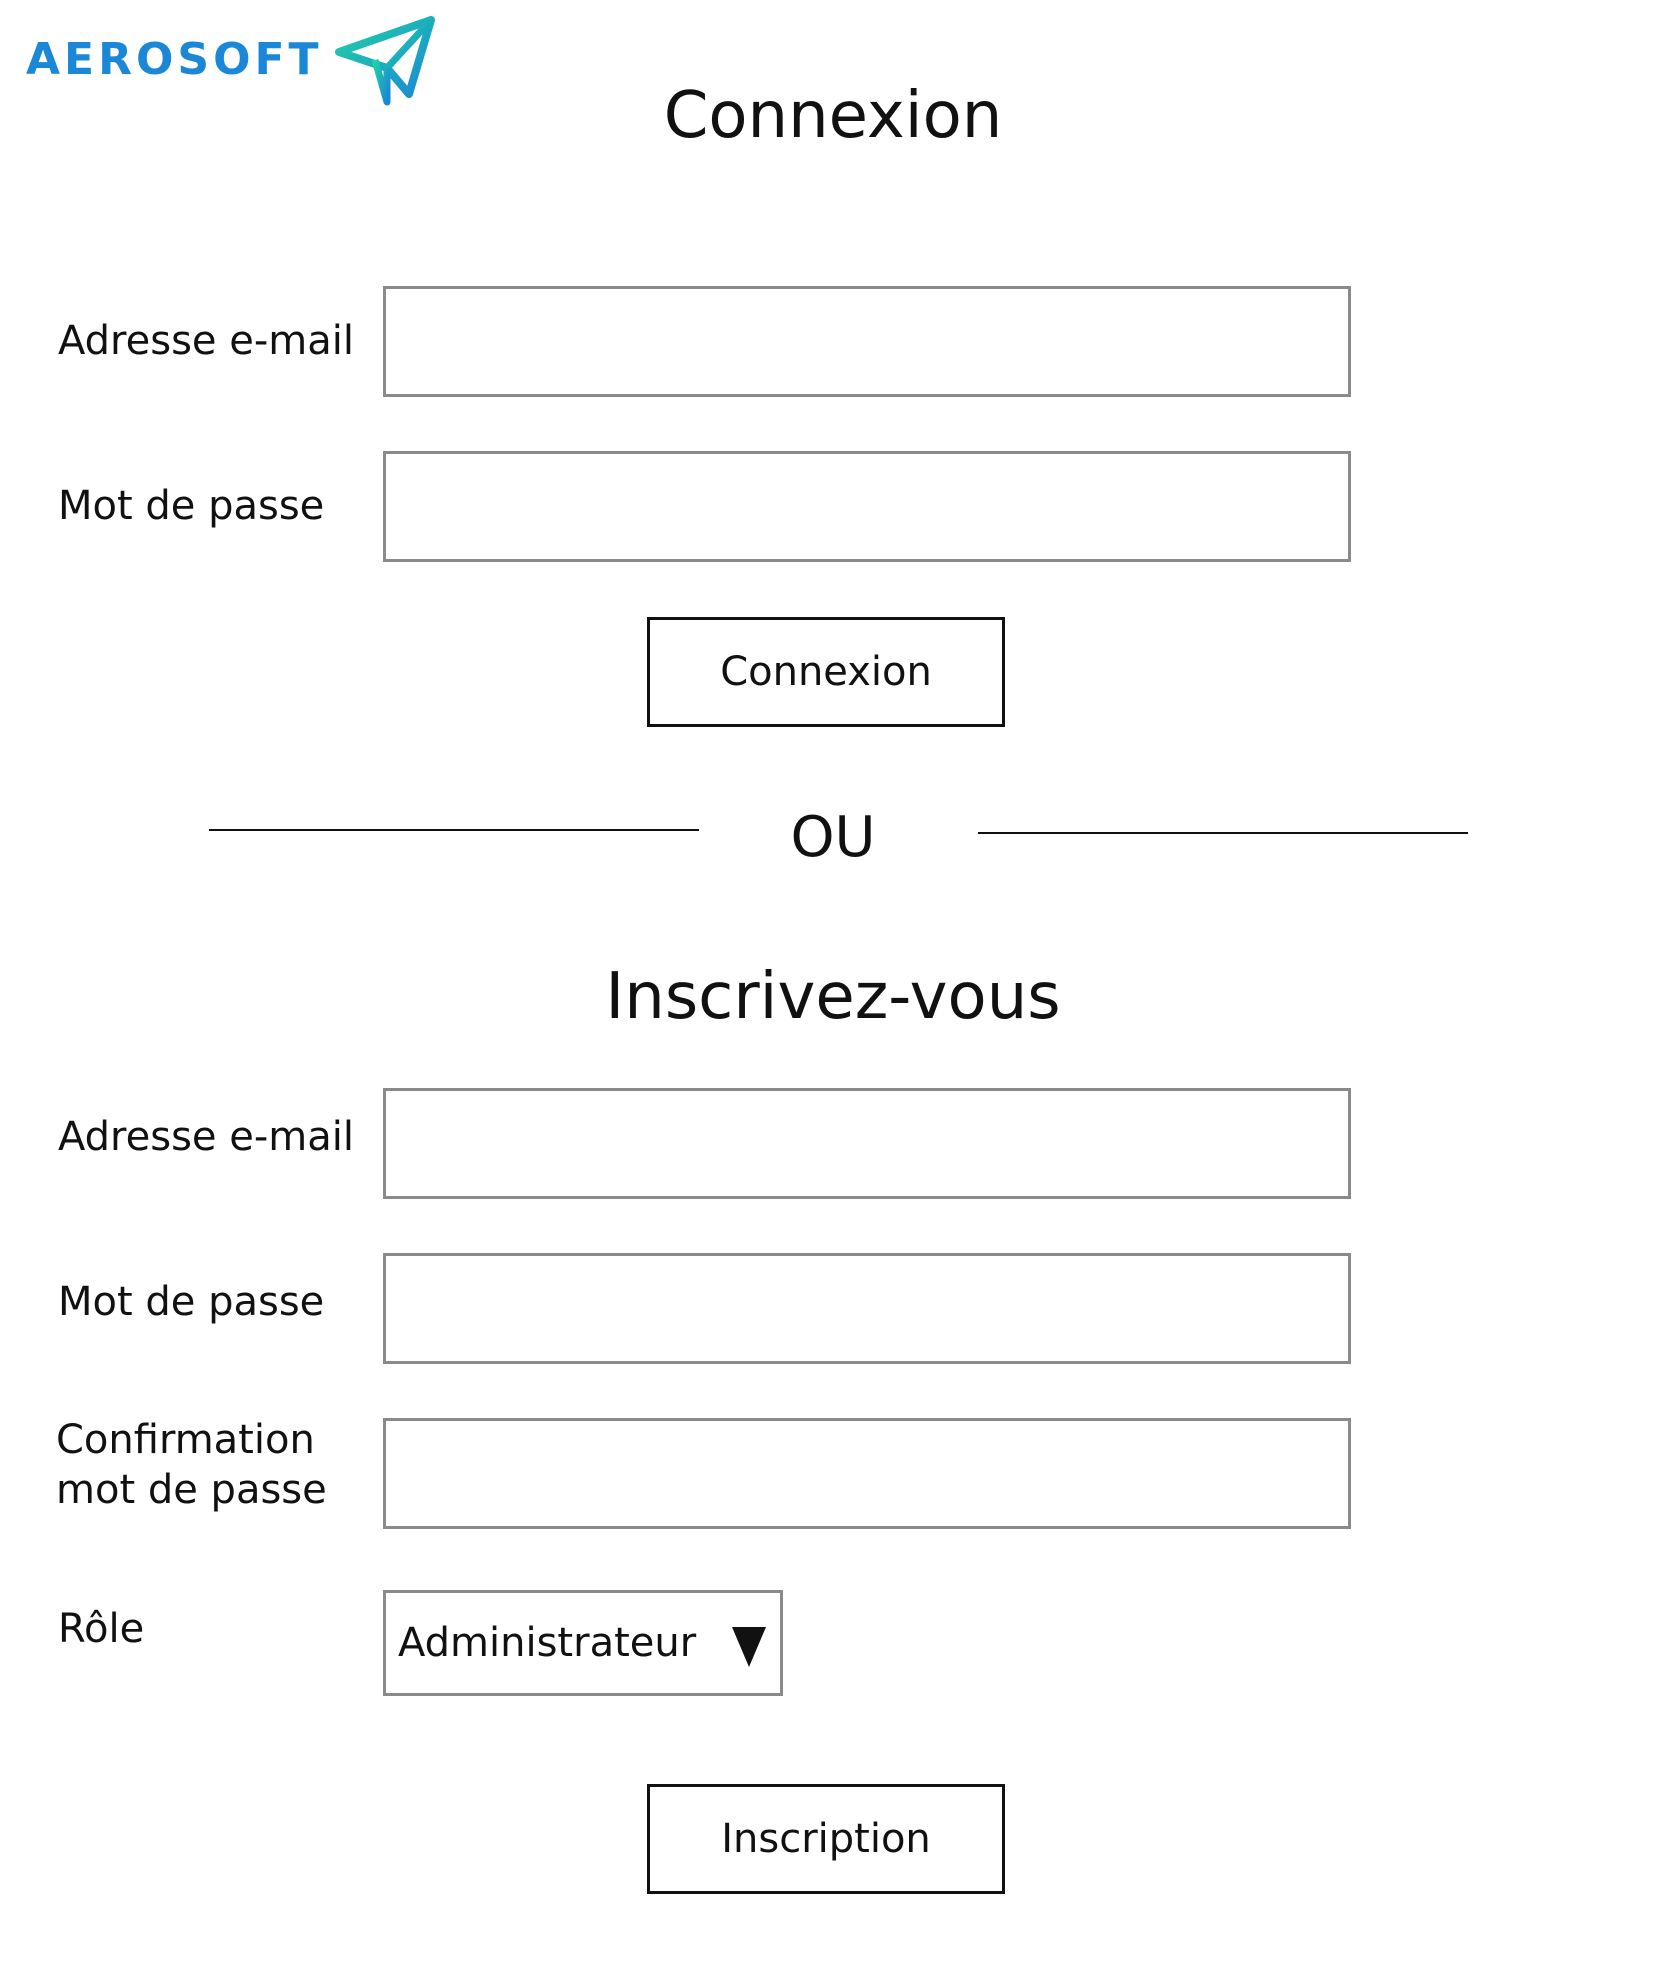  Describe the element at coordinates (833, 837) in the screenshot. I see `separator-label: OU` at that location.